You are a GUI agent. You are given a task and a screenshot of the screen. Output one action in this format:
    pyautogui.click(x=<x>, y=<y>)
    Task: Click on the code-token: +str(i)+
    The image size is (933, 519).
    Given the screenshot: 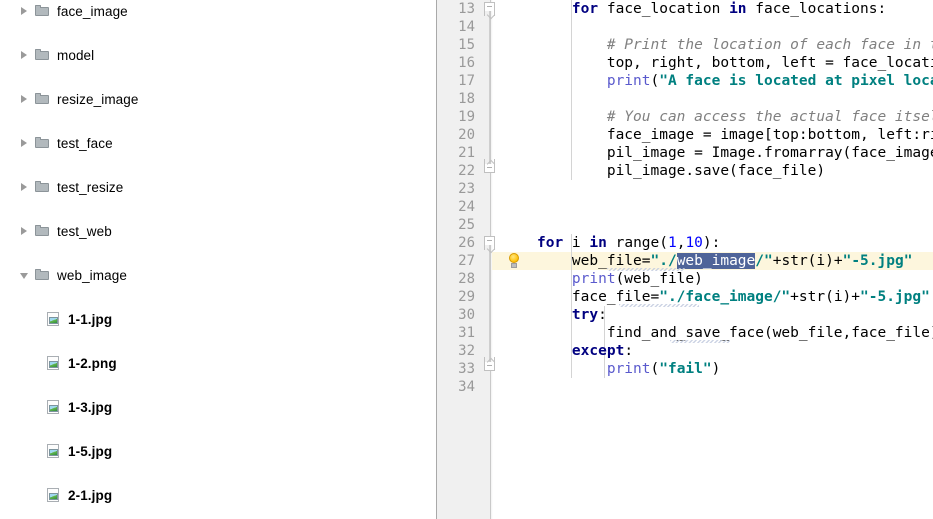 What is the action you would take?
    pyautogui.click(x=825, y=297)
    